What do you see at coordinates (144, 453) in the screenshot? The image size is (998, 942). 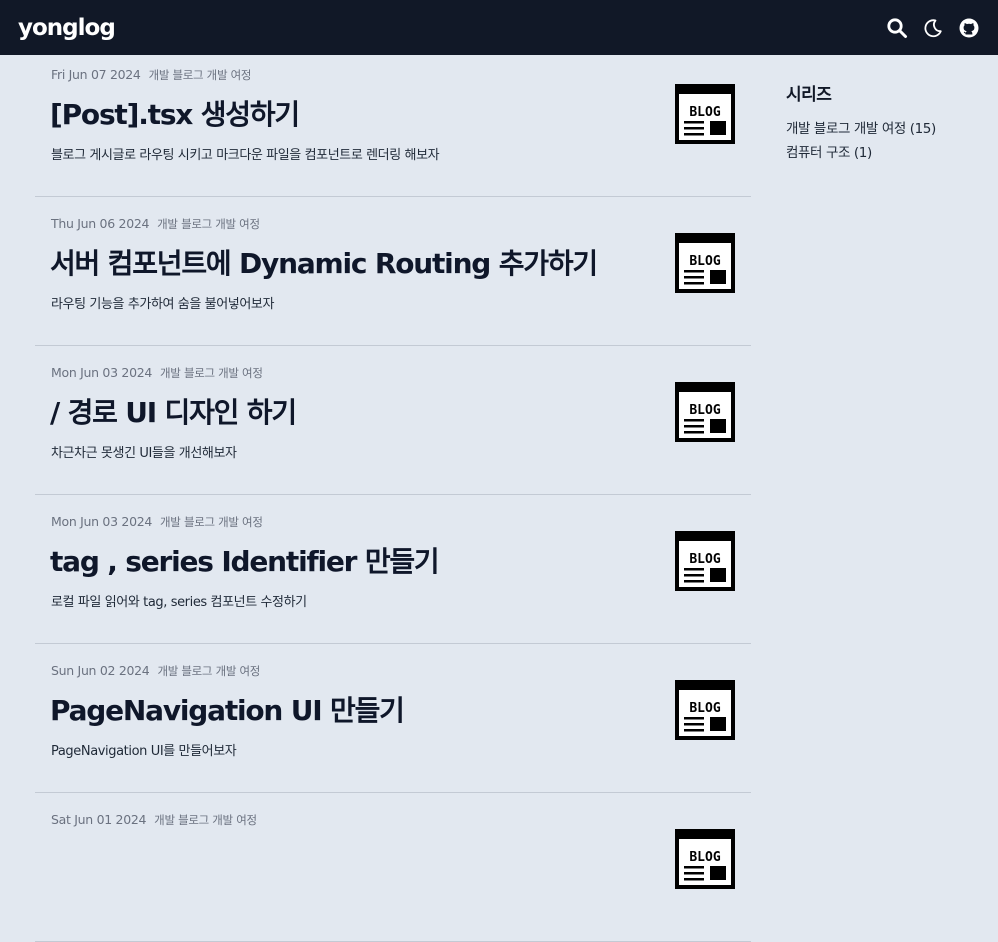 I see `post-description: 차근차근 못생긴 UI들을 개선해보자` at bounding box center [144, 453].